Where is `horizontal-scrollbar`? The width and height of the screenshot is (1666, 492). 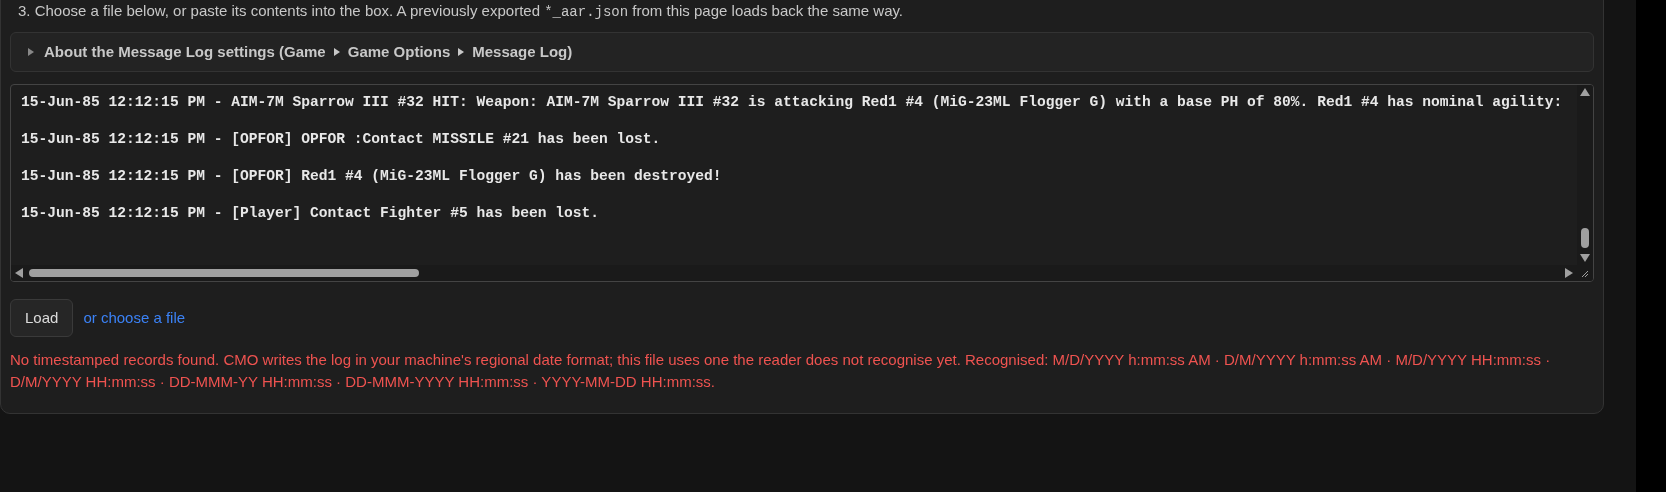
horizontal-scrollbar is located at coordinates (802, 273).